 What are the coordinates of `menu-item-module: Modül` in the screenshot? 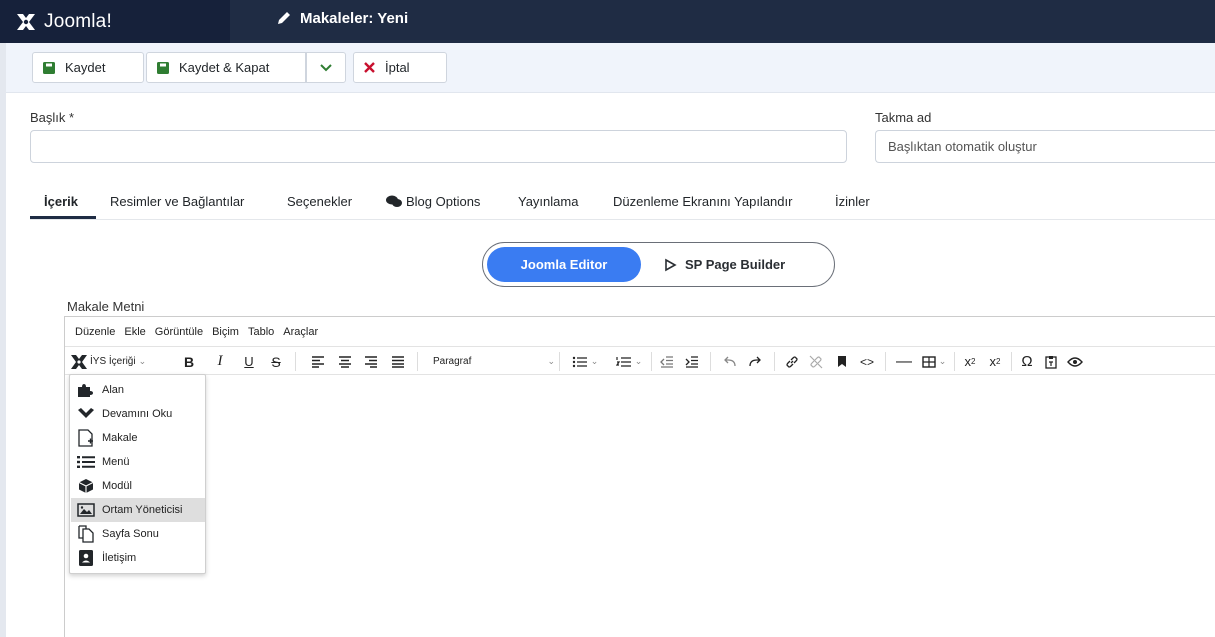 It's located at (138, 486).